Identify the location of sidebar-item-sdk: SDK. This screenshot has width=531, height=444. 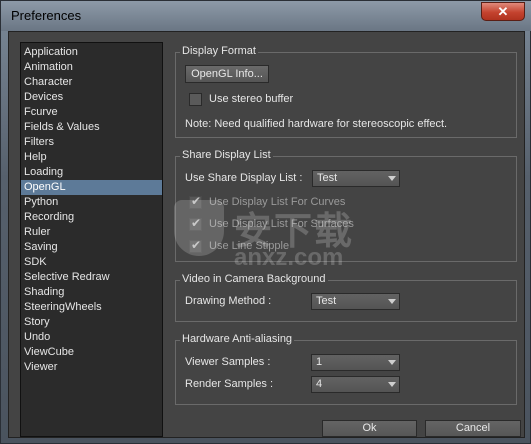
(91, 262).